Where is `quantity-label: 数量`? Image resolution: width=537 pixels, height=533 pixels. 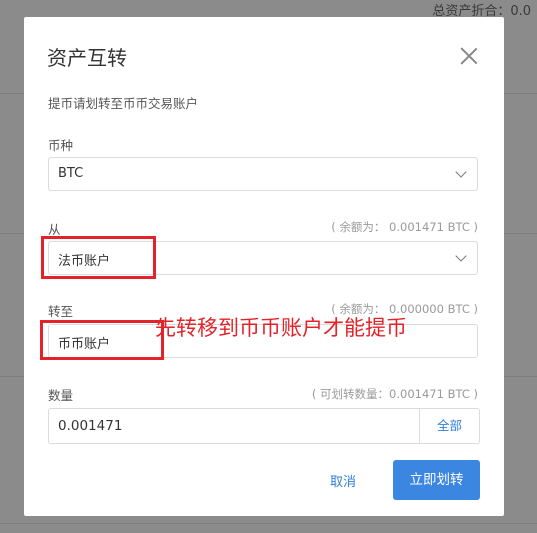 quantity-label: 数量 is located at coordinates (61, 395).